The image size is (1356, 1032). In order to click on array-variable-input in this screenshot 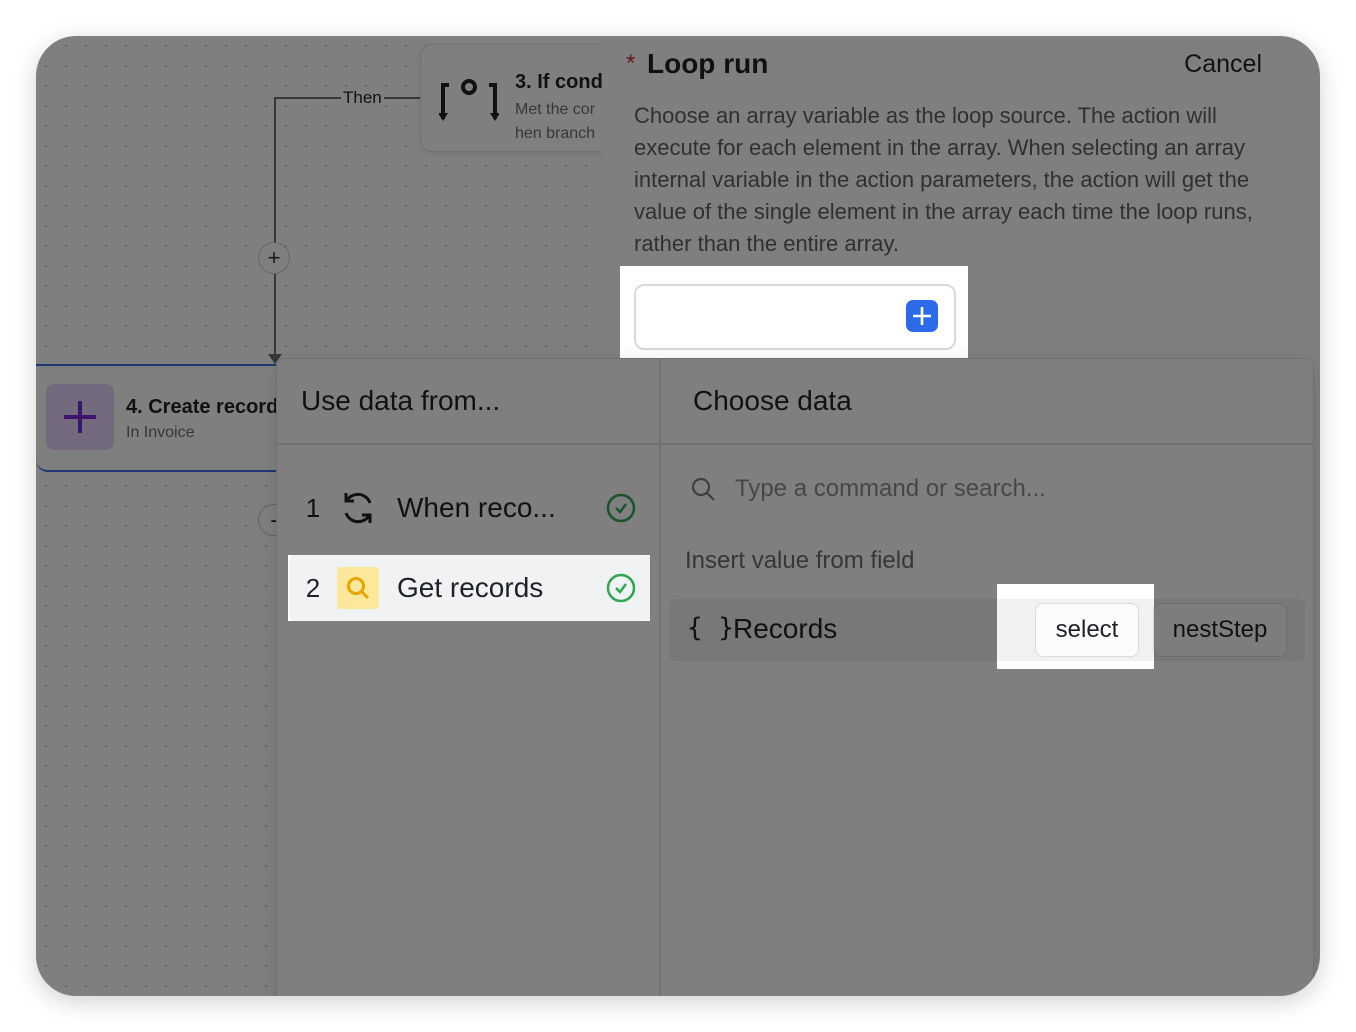, I will do `click(795, 317)`.